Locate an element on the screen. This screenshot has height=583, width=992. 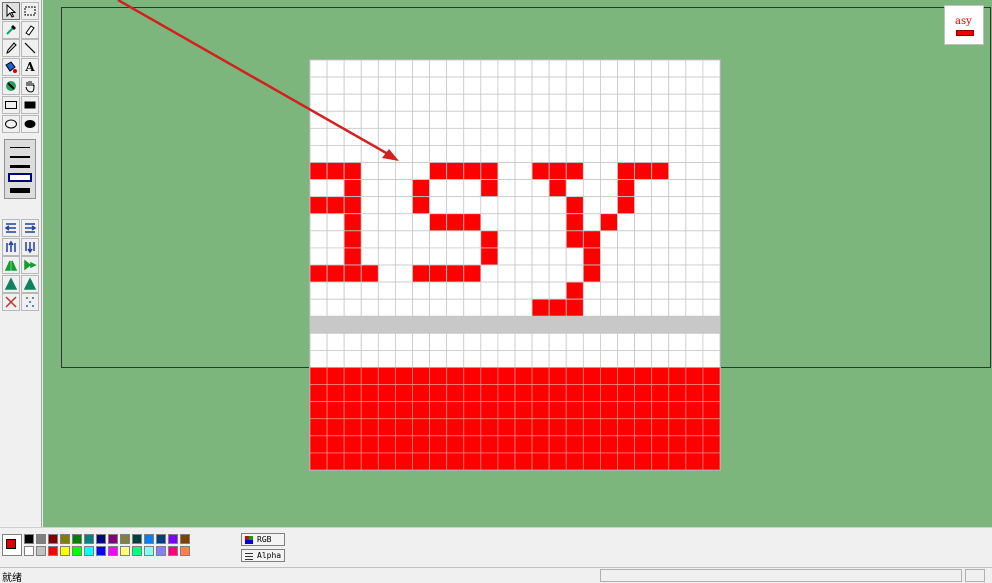
shift-up-tool is located at coordinates (11, 246).